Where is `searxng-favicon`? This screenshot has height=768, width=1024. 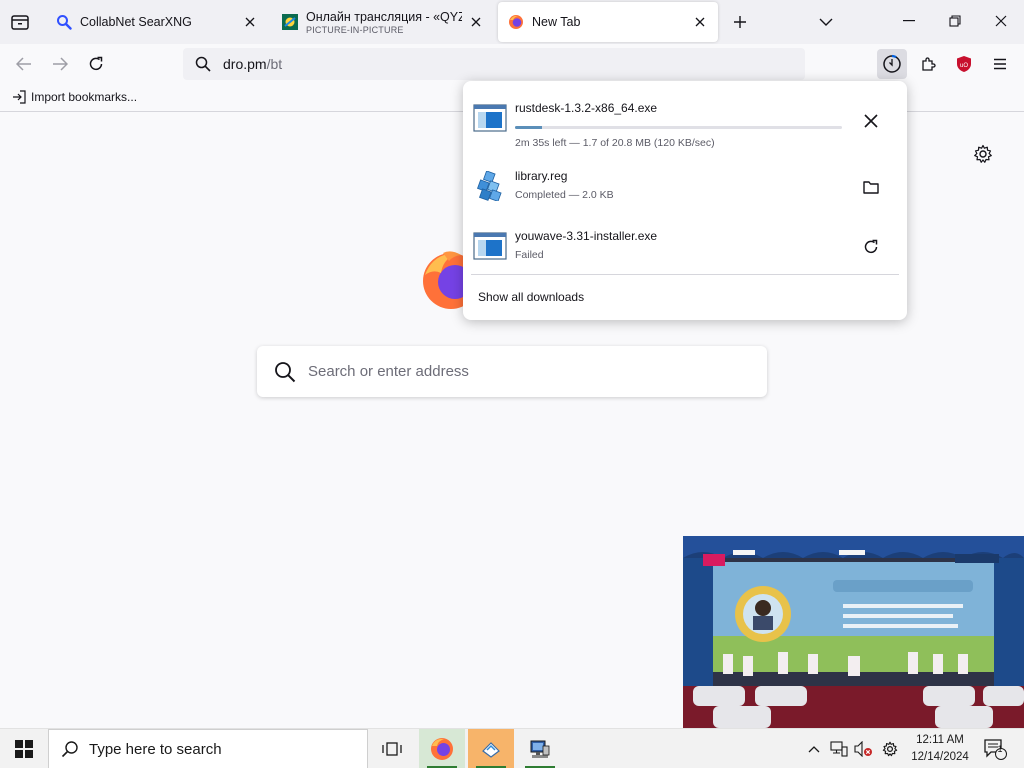 searxng-favicon is located at coordinates (64, 22).